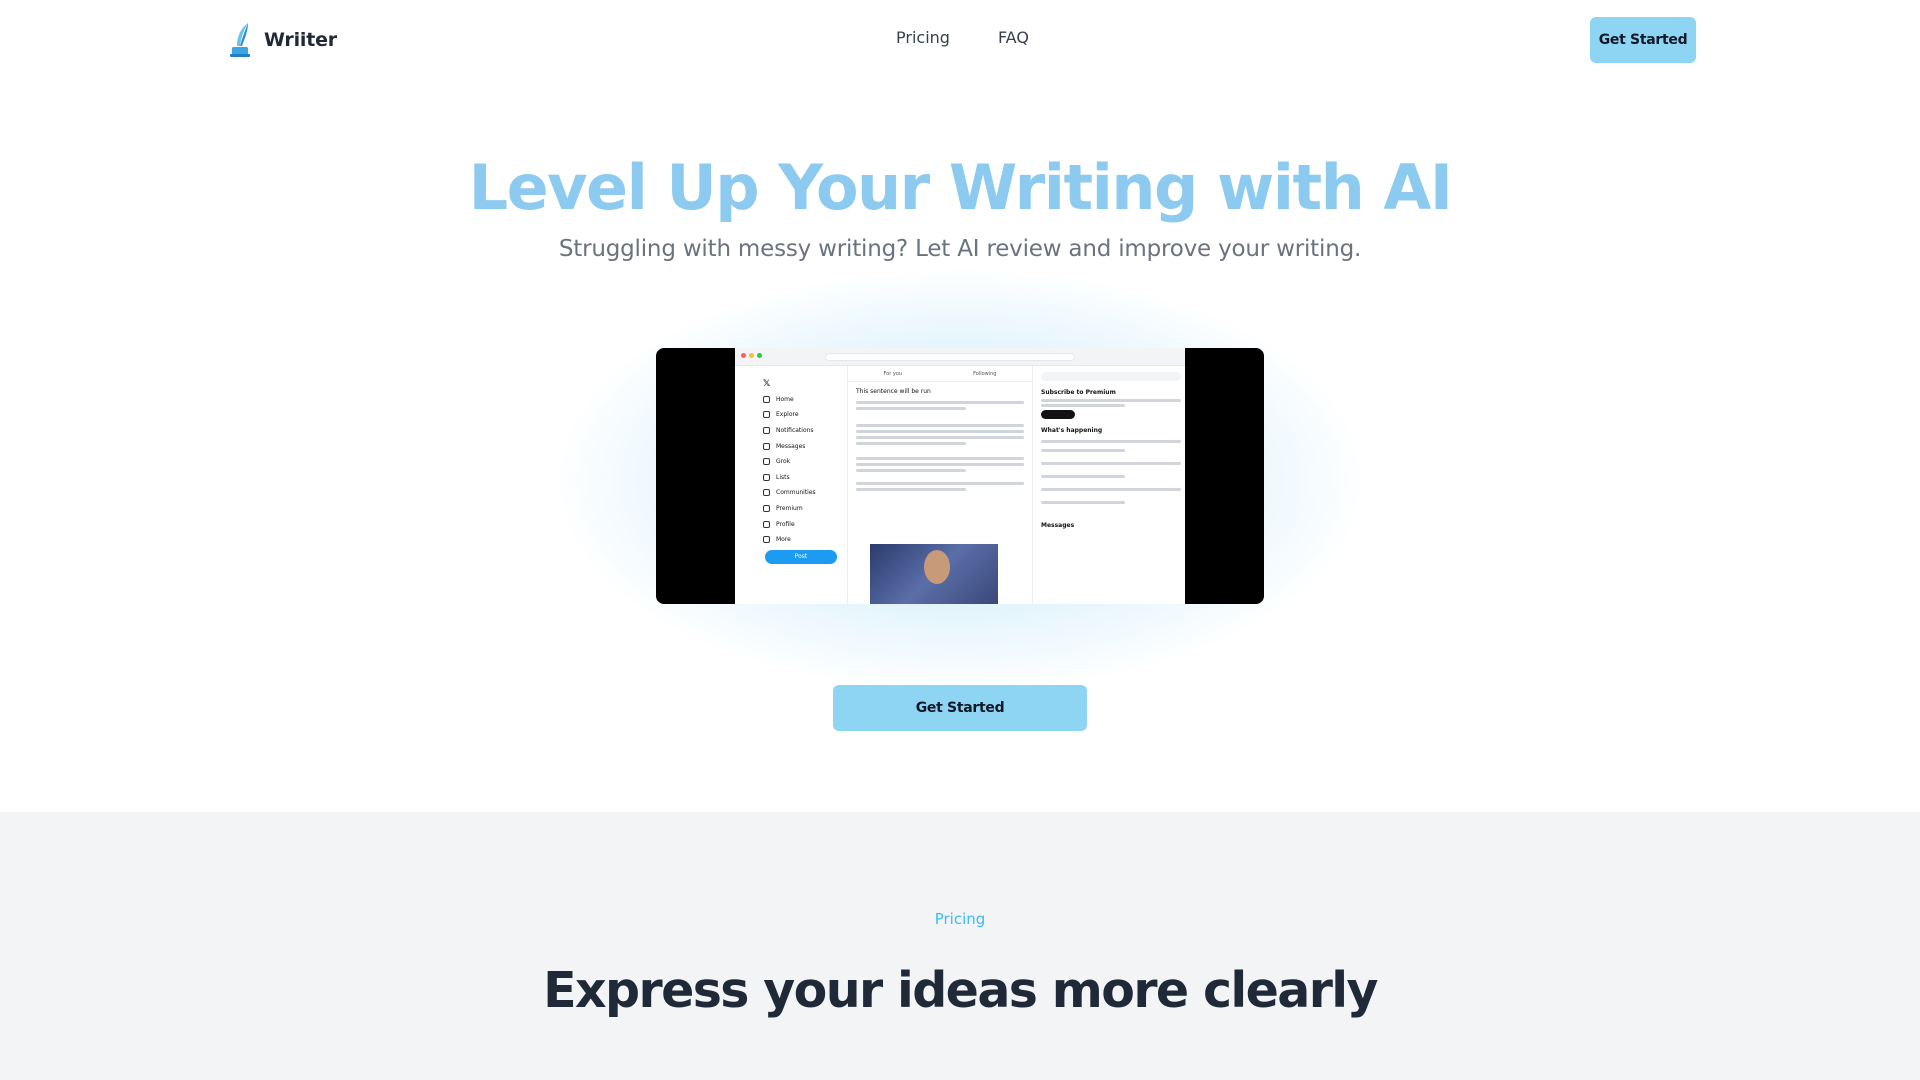  What do you see at coordinates (300, 40) in the screenshot?
I see `brand-name: Wriiter` at bounding box center [300, 40].